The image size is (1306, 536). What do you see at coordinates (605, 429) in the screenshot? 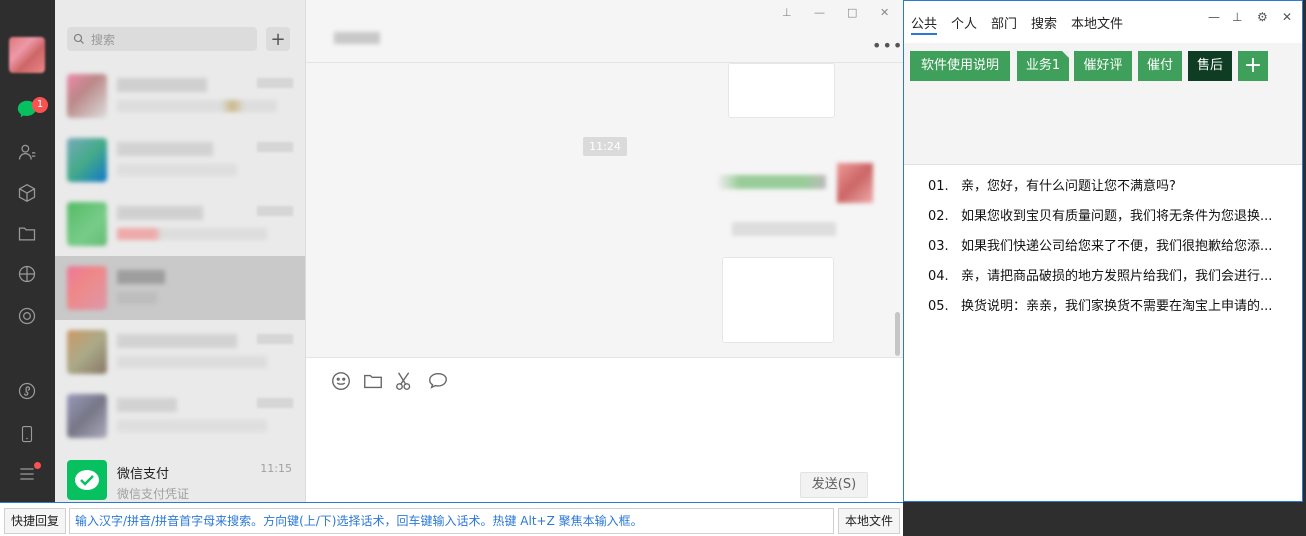
I see `message-input-area: 发送(S)` at bounding box center [605, 429].